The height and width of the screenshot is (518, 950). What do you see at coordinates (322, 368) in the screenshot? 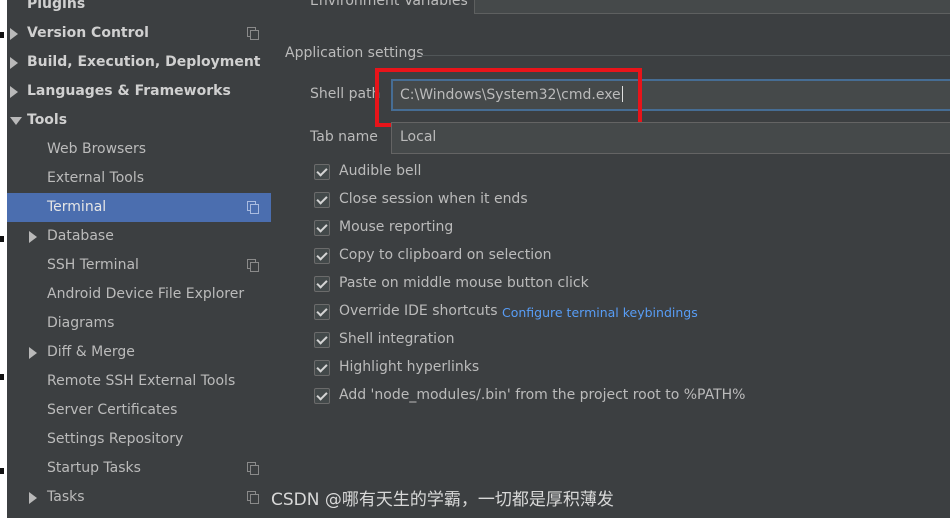
I see `checkbox-highlight-hyperlinks` at bounding box center [322, 368].